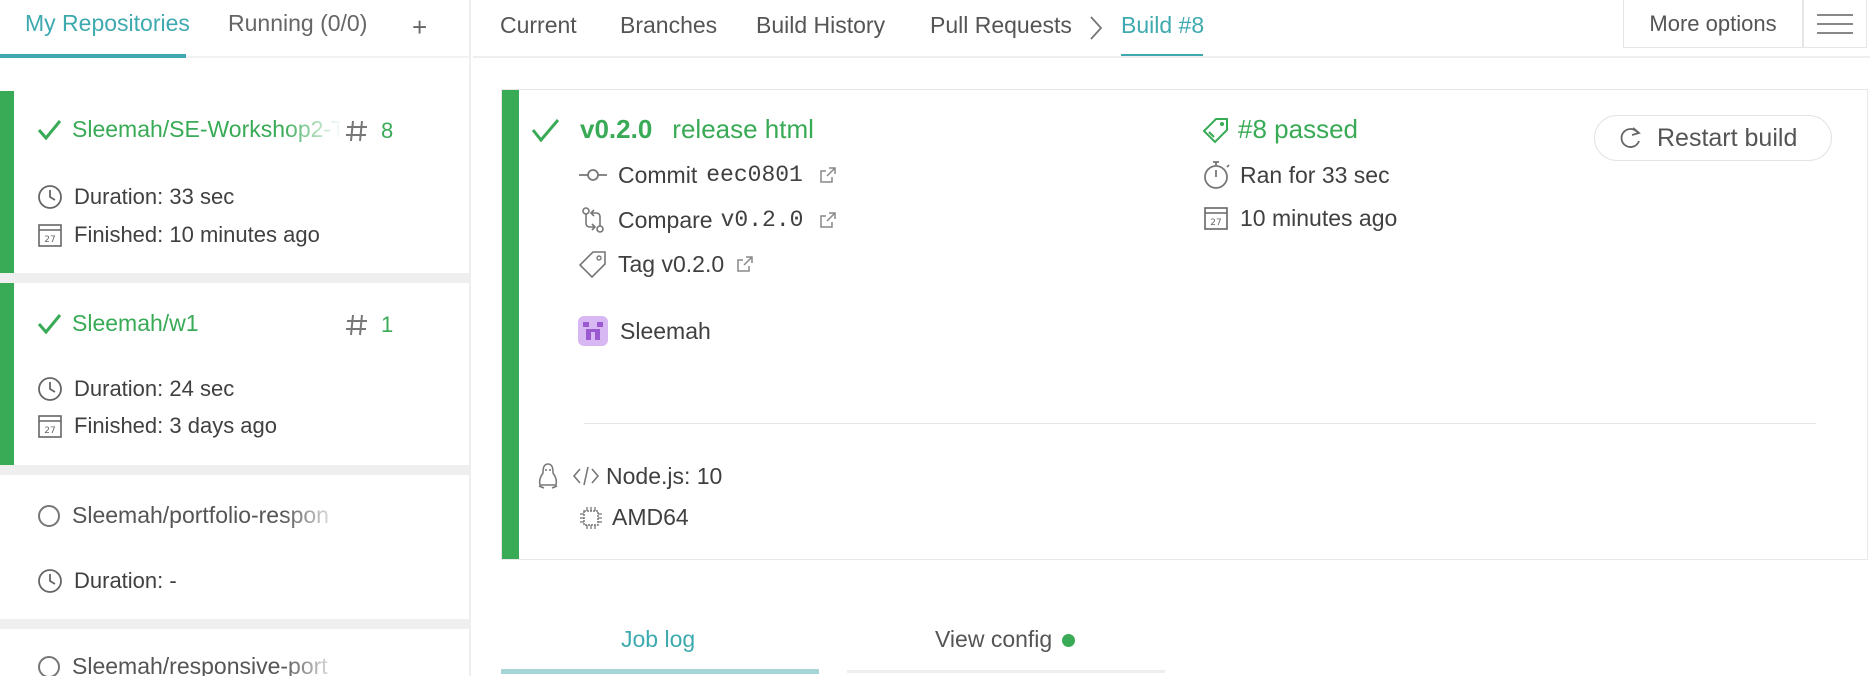 This screenshot has height=676, width=1870. Describe the element at coordinates (125, 580) in the screenshot. I see `duration-text: Duration: -` at that location.